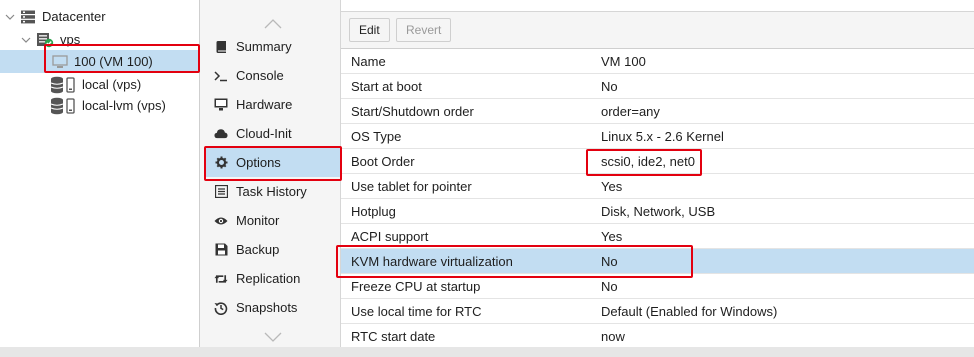 Image resolution: width=974 pixels, height=357 pixels. What do you see at coordinates (657, 30) in the screenshot?
I see `options-toolbar: Edit Revert` at bounding box center [657, 30].